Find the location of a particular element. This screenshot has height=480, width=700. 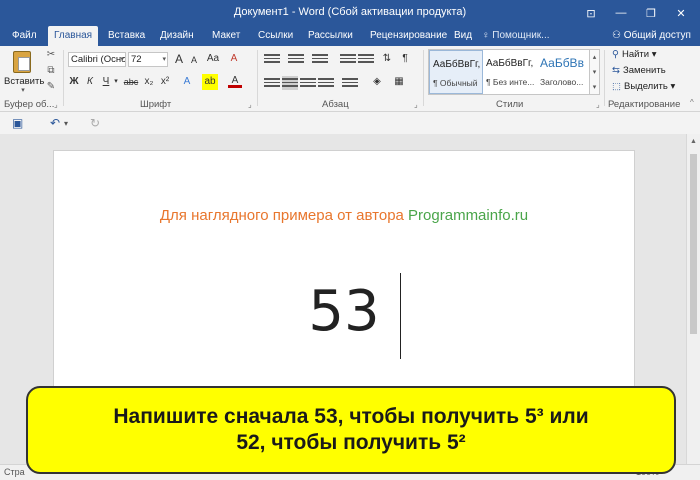

save-icon: ▣ is located at coordinates (17, 123).